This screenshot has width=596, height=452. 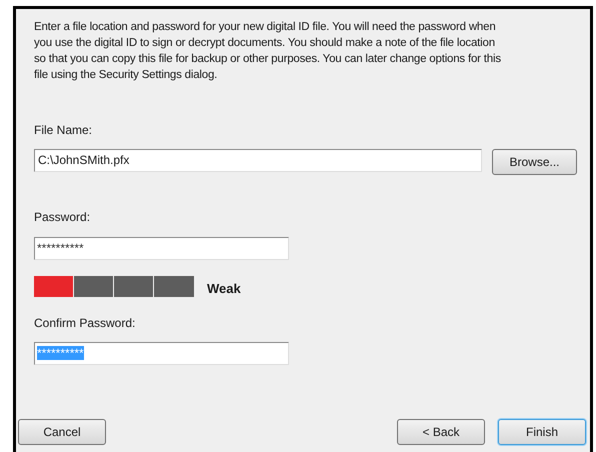 What do you see at coordinates (62, 217) in the screenshot?
I see `password-label: Password:` at bounding box center [62, 217].